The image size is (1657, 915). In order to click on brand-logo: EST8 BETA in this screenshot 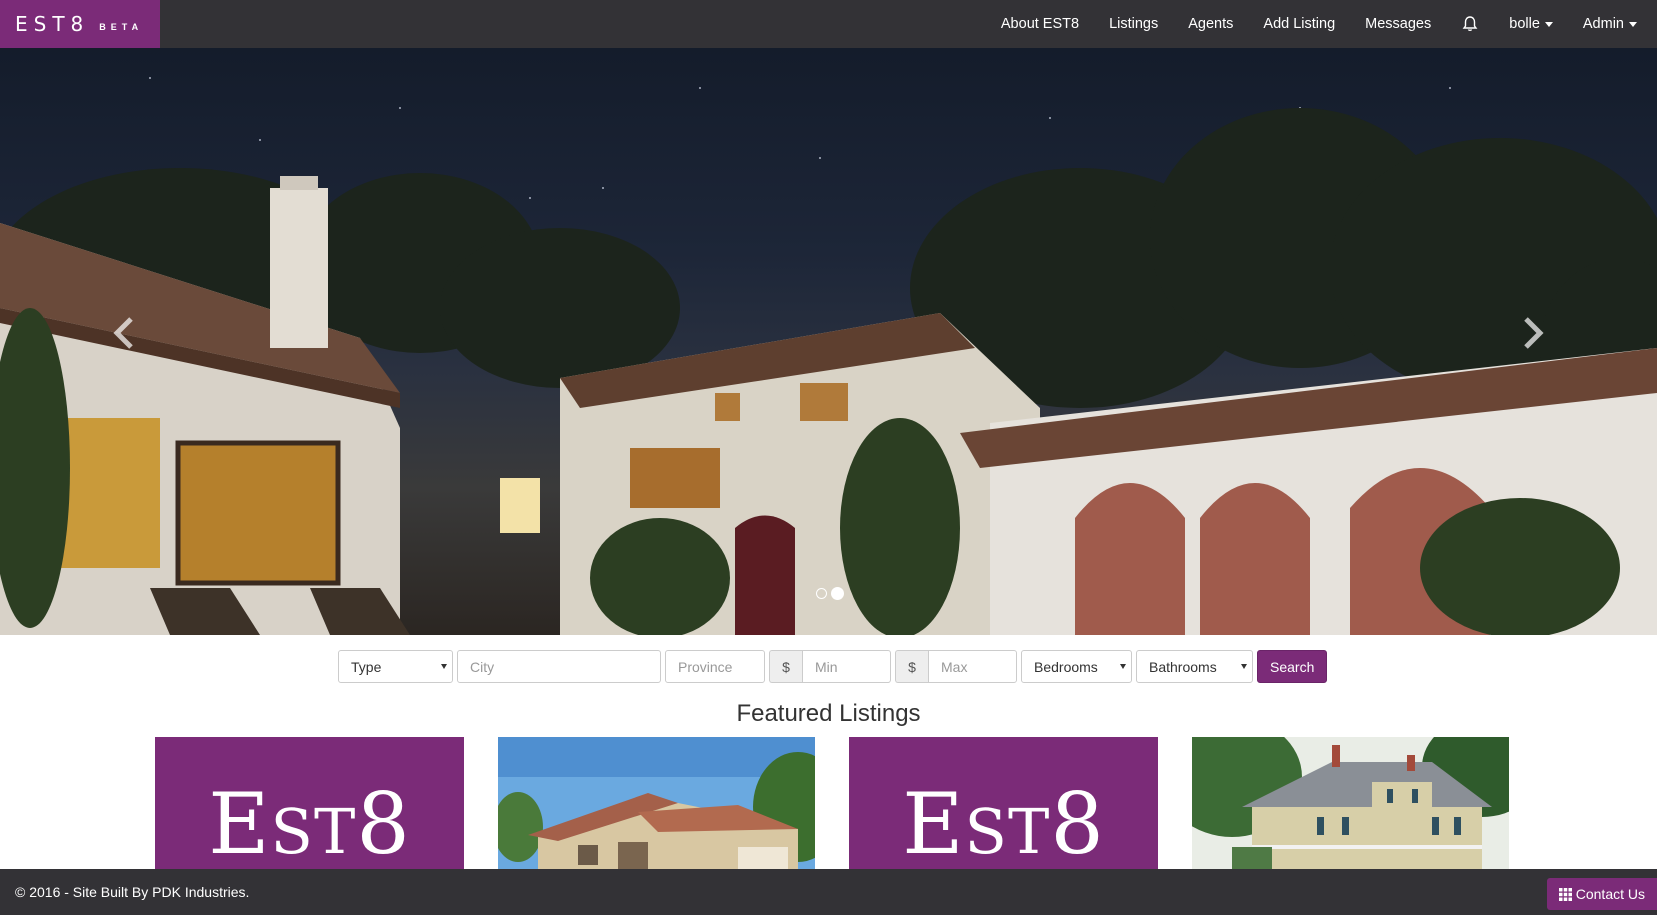, I will do `click(80, 24)`.